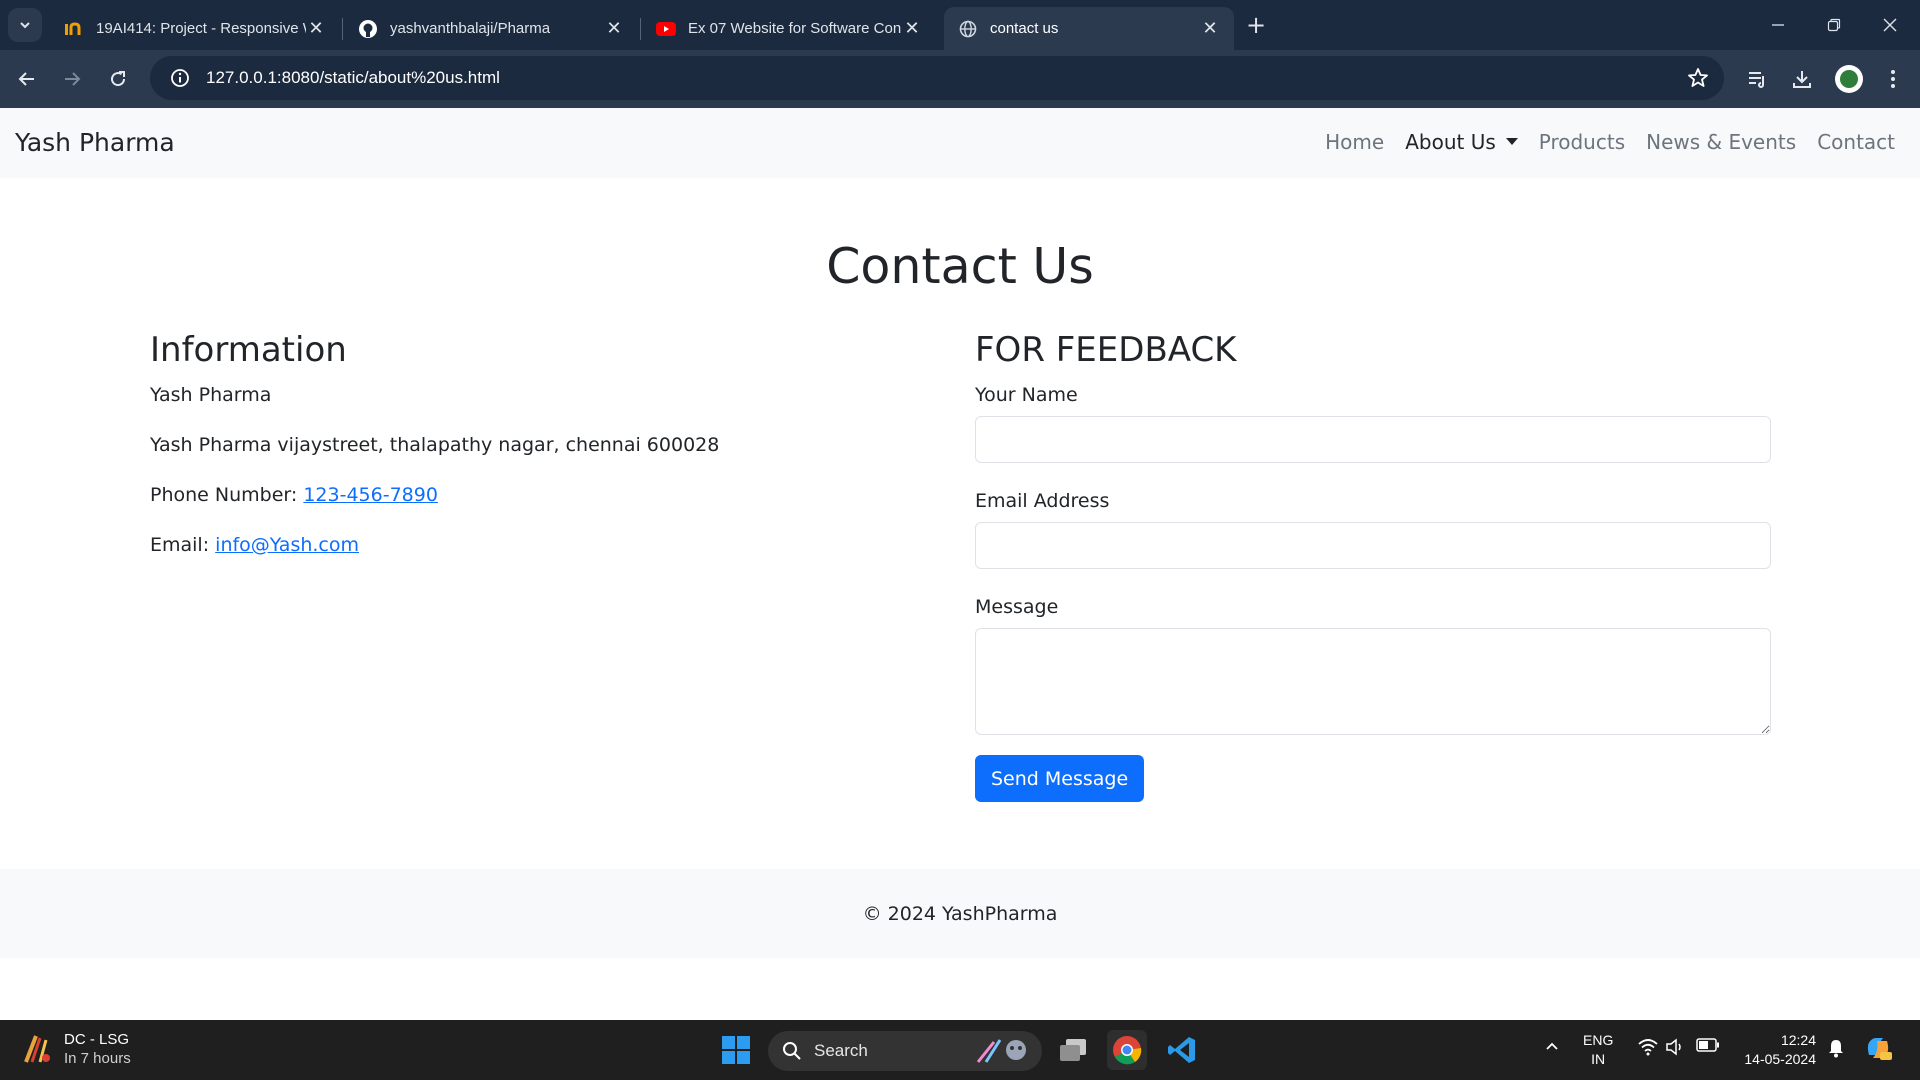  Describe the element at coordinates (841, 1050) in the screenshot. I see `search-label: Search` at that location.